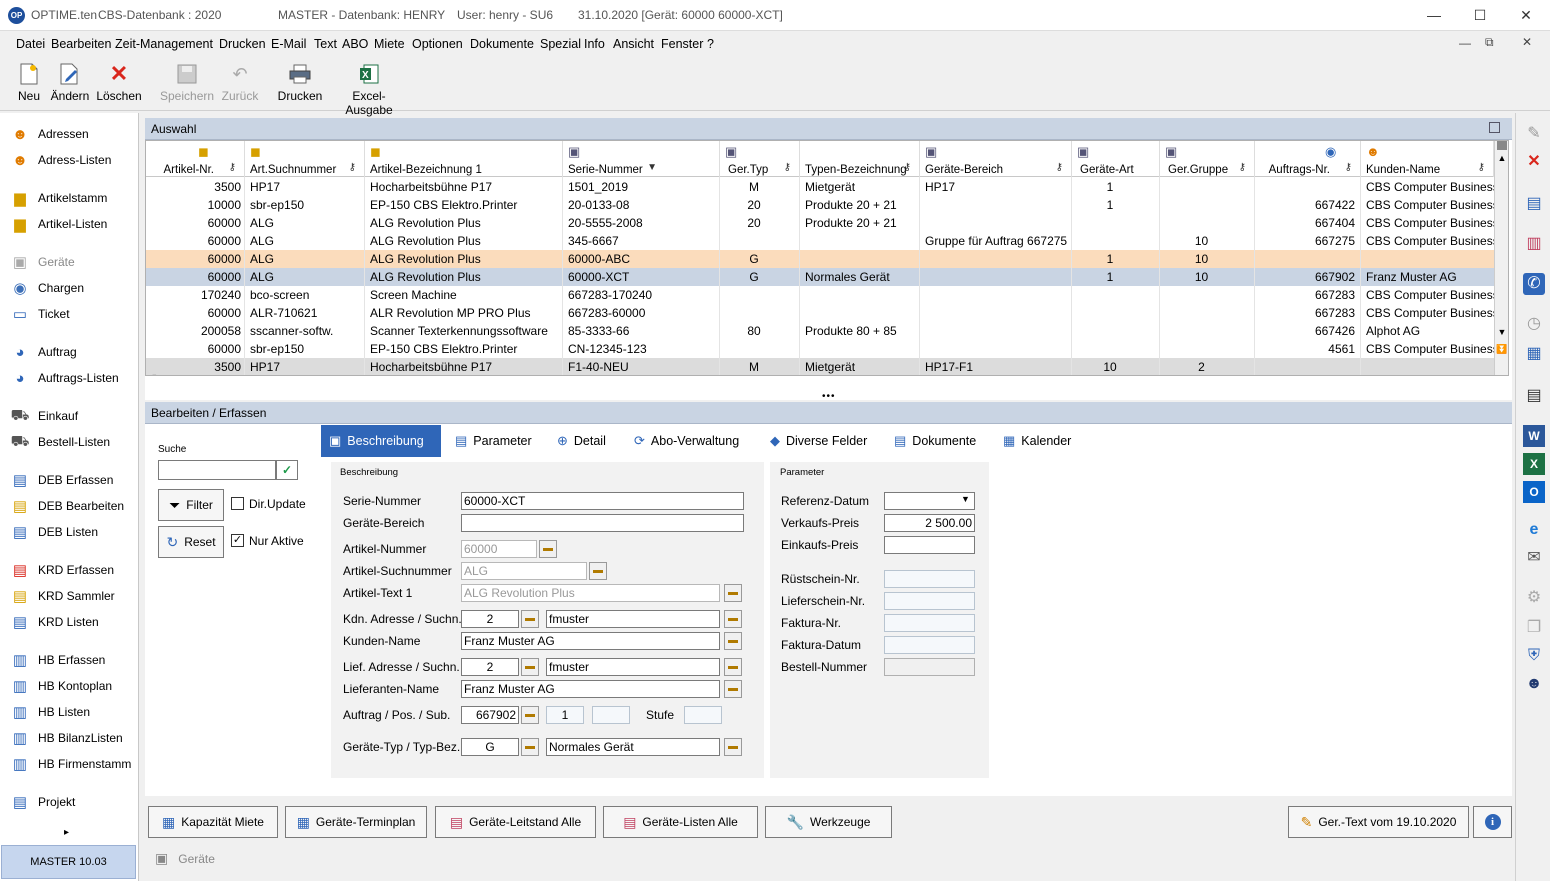  I want to click on serie-input: 60000-XCT, so click(602, 501).